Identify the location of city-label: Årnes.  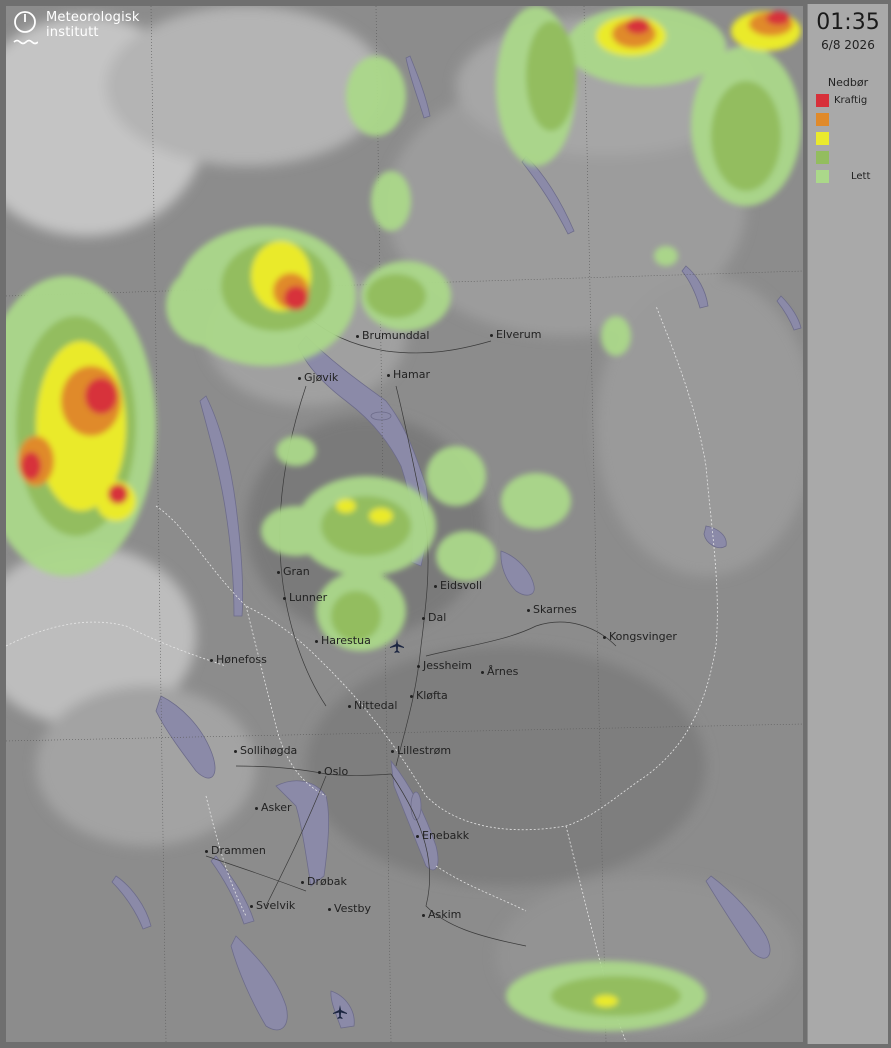
(499, 672).